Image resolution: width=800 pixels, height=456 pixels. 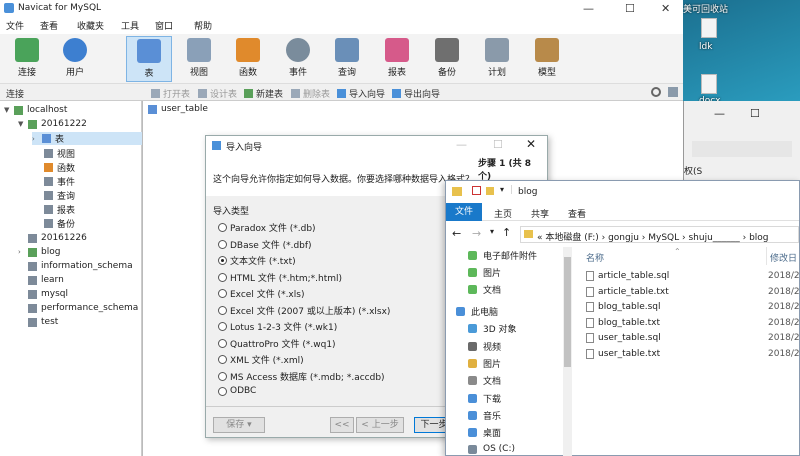 I want to click on tree-item-events: 事件, so click(x=59, y=181).